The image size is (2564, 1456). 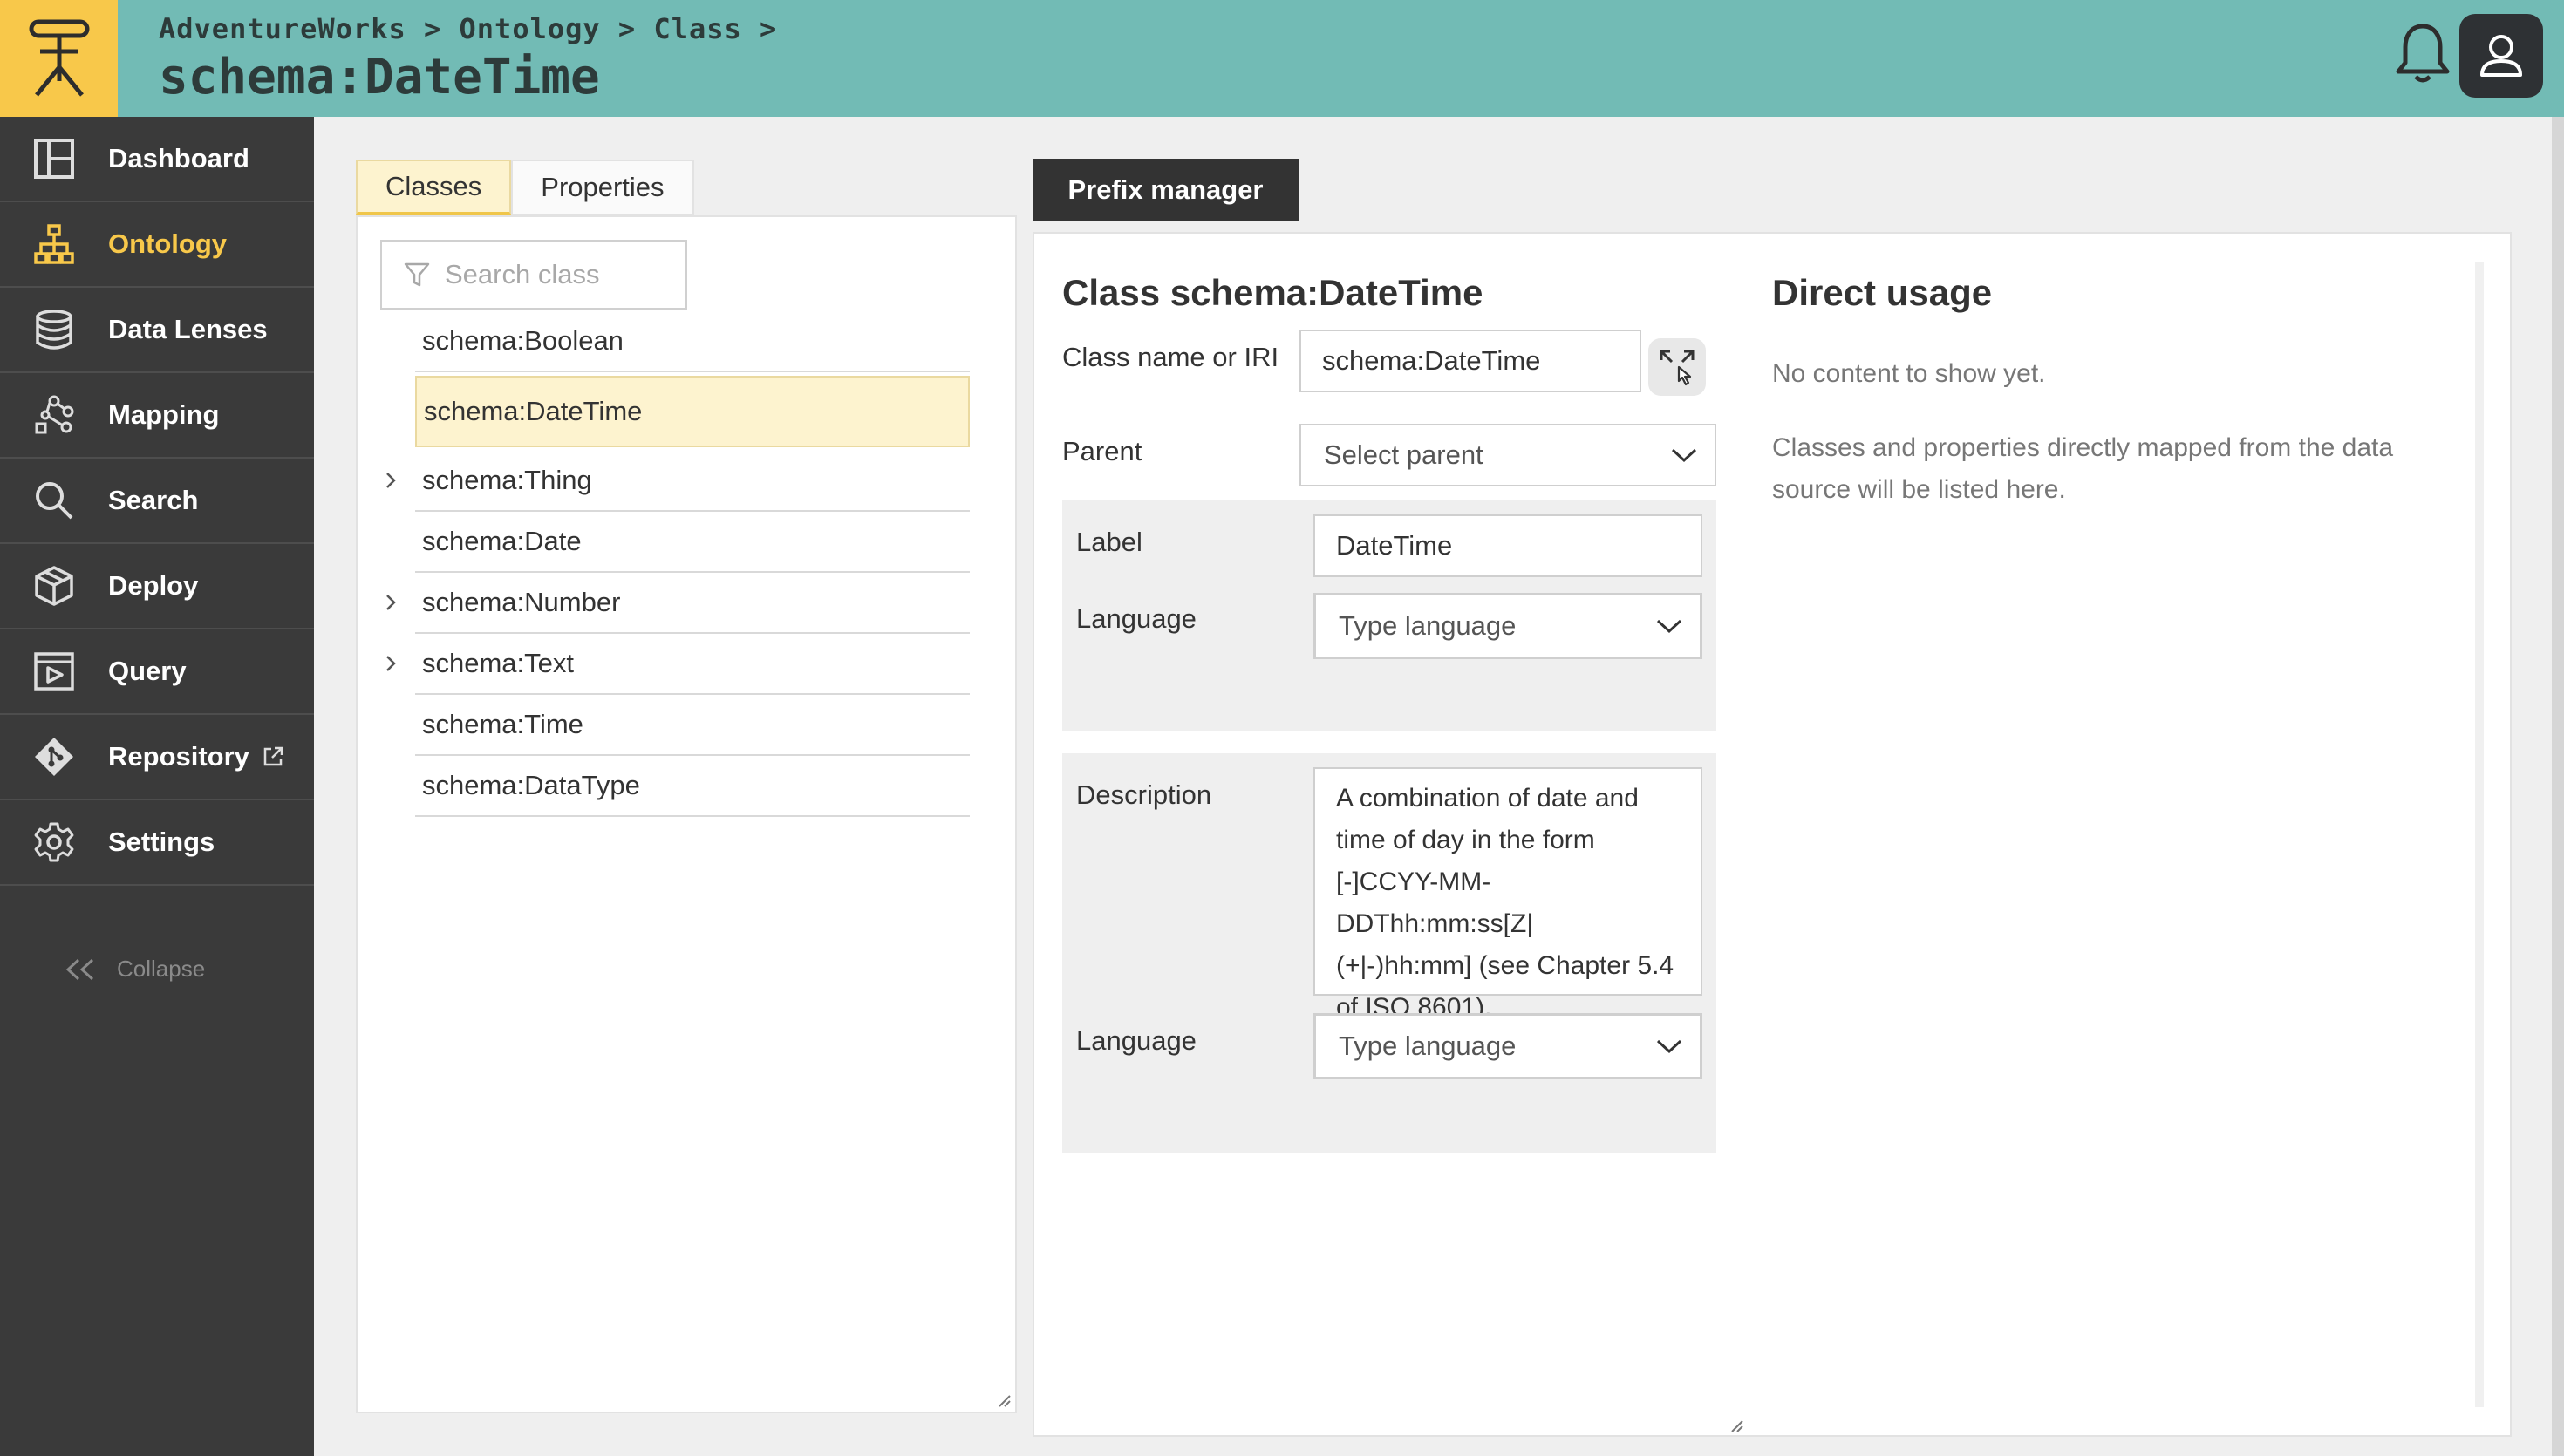 I want to click on logo-icon, so click(x=59, y=58).